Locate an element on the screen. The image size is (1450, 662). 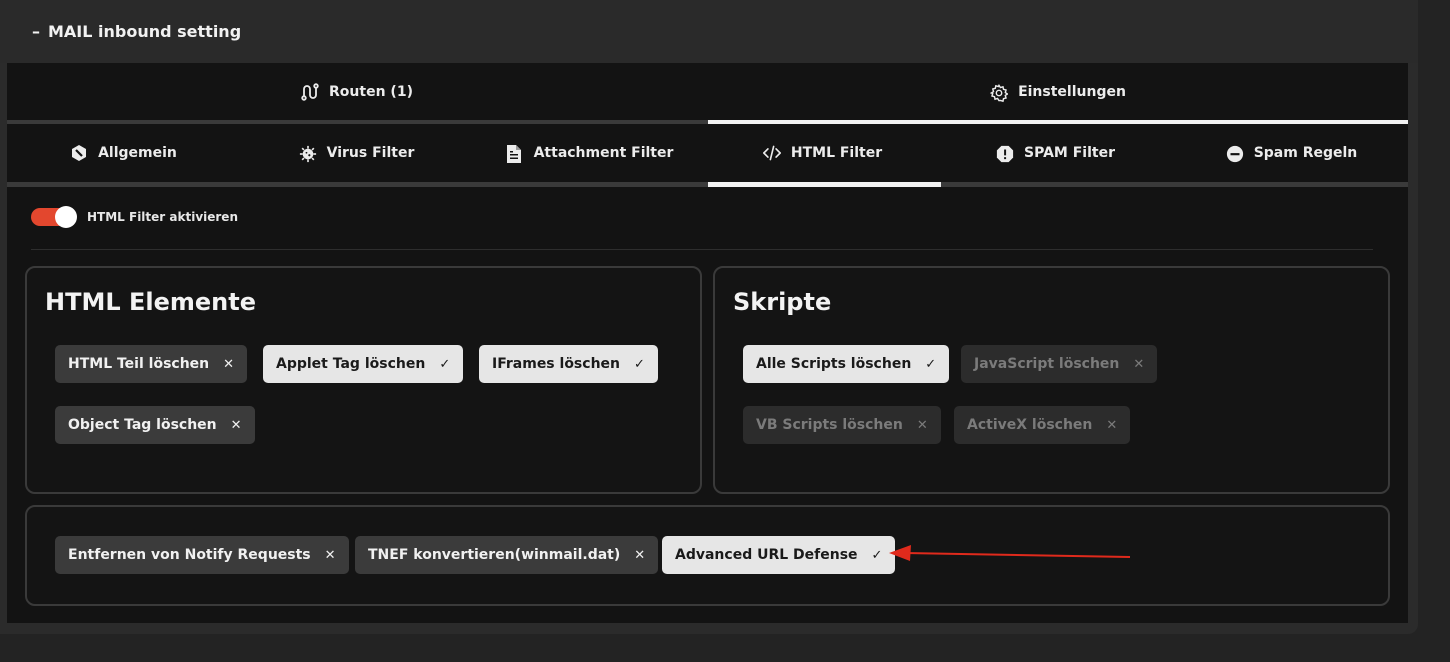
chip-vb-scripts-loeschen: VB Scripts löschen ✕ is located at coordinates (842, 425).